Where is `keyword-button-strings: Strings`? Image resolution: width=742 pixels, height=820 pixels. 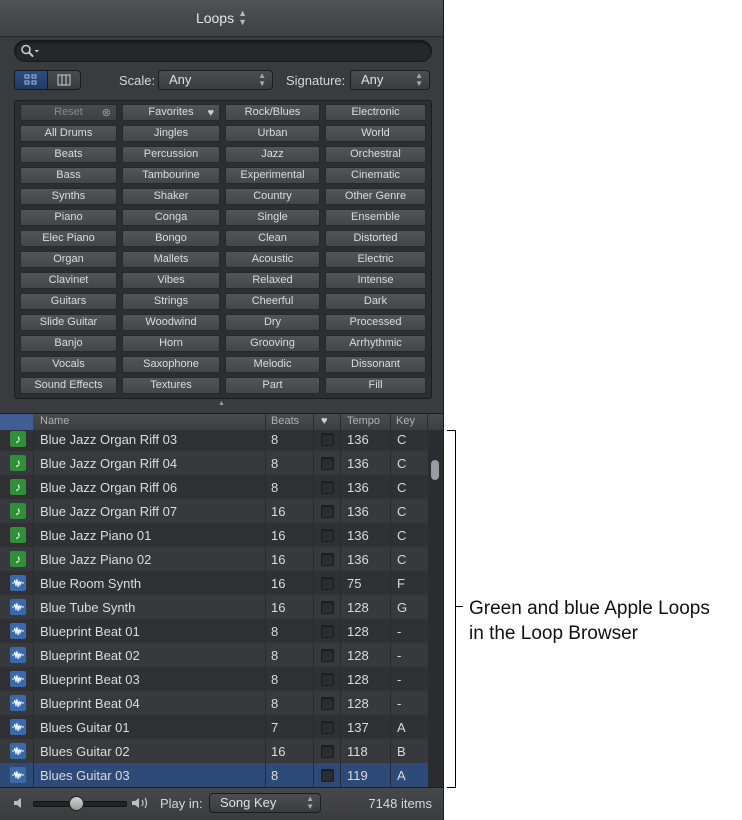 keyword-button-strings: Strings is located at coordinates (171, 301).